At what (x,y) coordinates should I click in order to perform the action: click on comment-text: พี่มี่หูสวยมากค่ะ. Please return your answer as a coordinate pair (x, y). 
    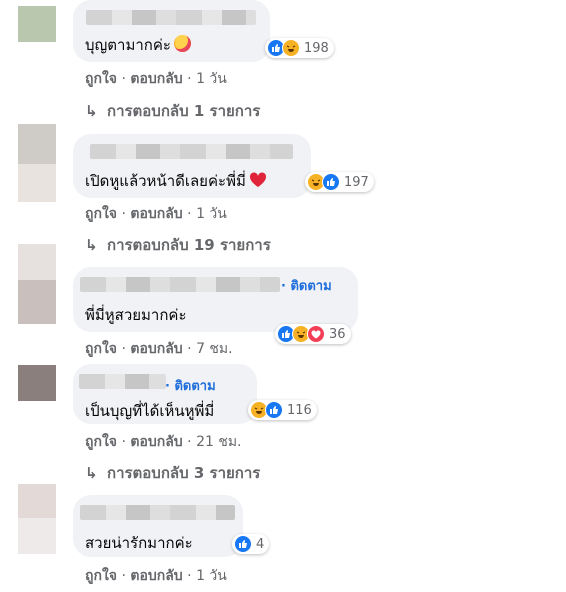
    Looking at the image, I should click on (136, 315).